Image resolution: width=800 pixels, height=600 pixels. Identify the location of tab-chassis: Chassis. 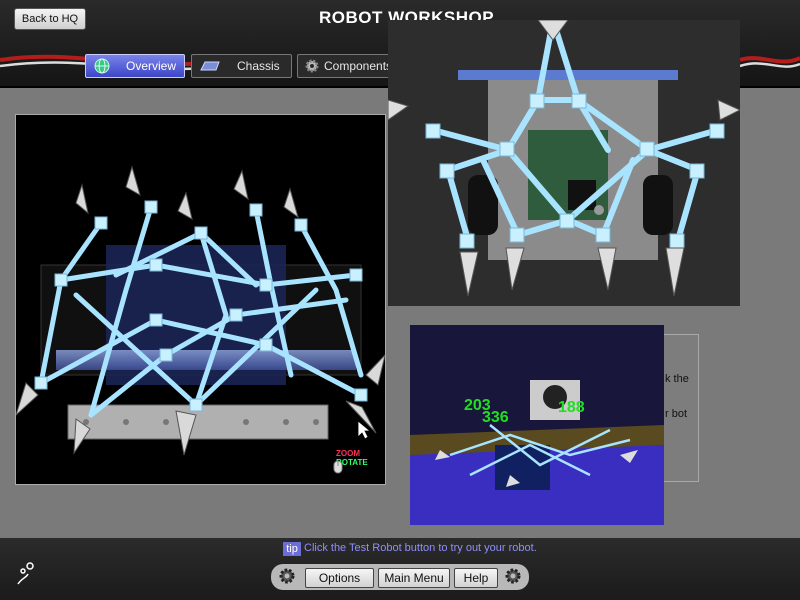
(241, 66).